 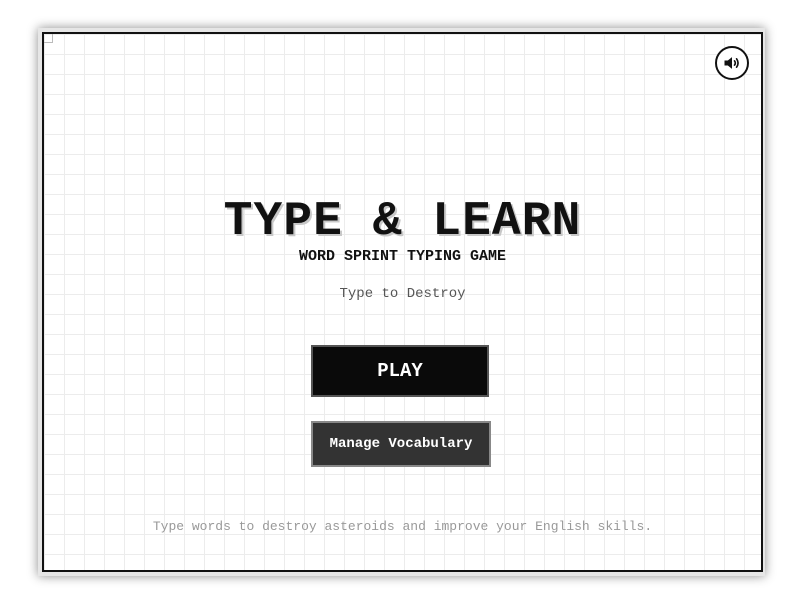 What do you see at coordinates (401, 444) in the screenshot?
I see `manage-vocabulary-button: Manage Vocabulary` at bounding box center [401, 444].